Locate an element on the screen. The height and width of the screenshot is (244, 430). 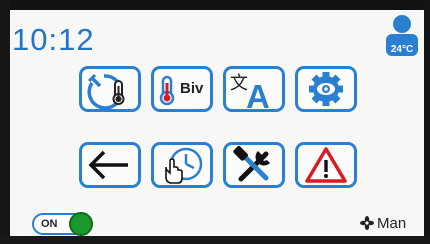
arrow-left-icon is located at coordinates (108, 165).